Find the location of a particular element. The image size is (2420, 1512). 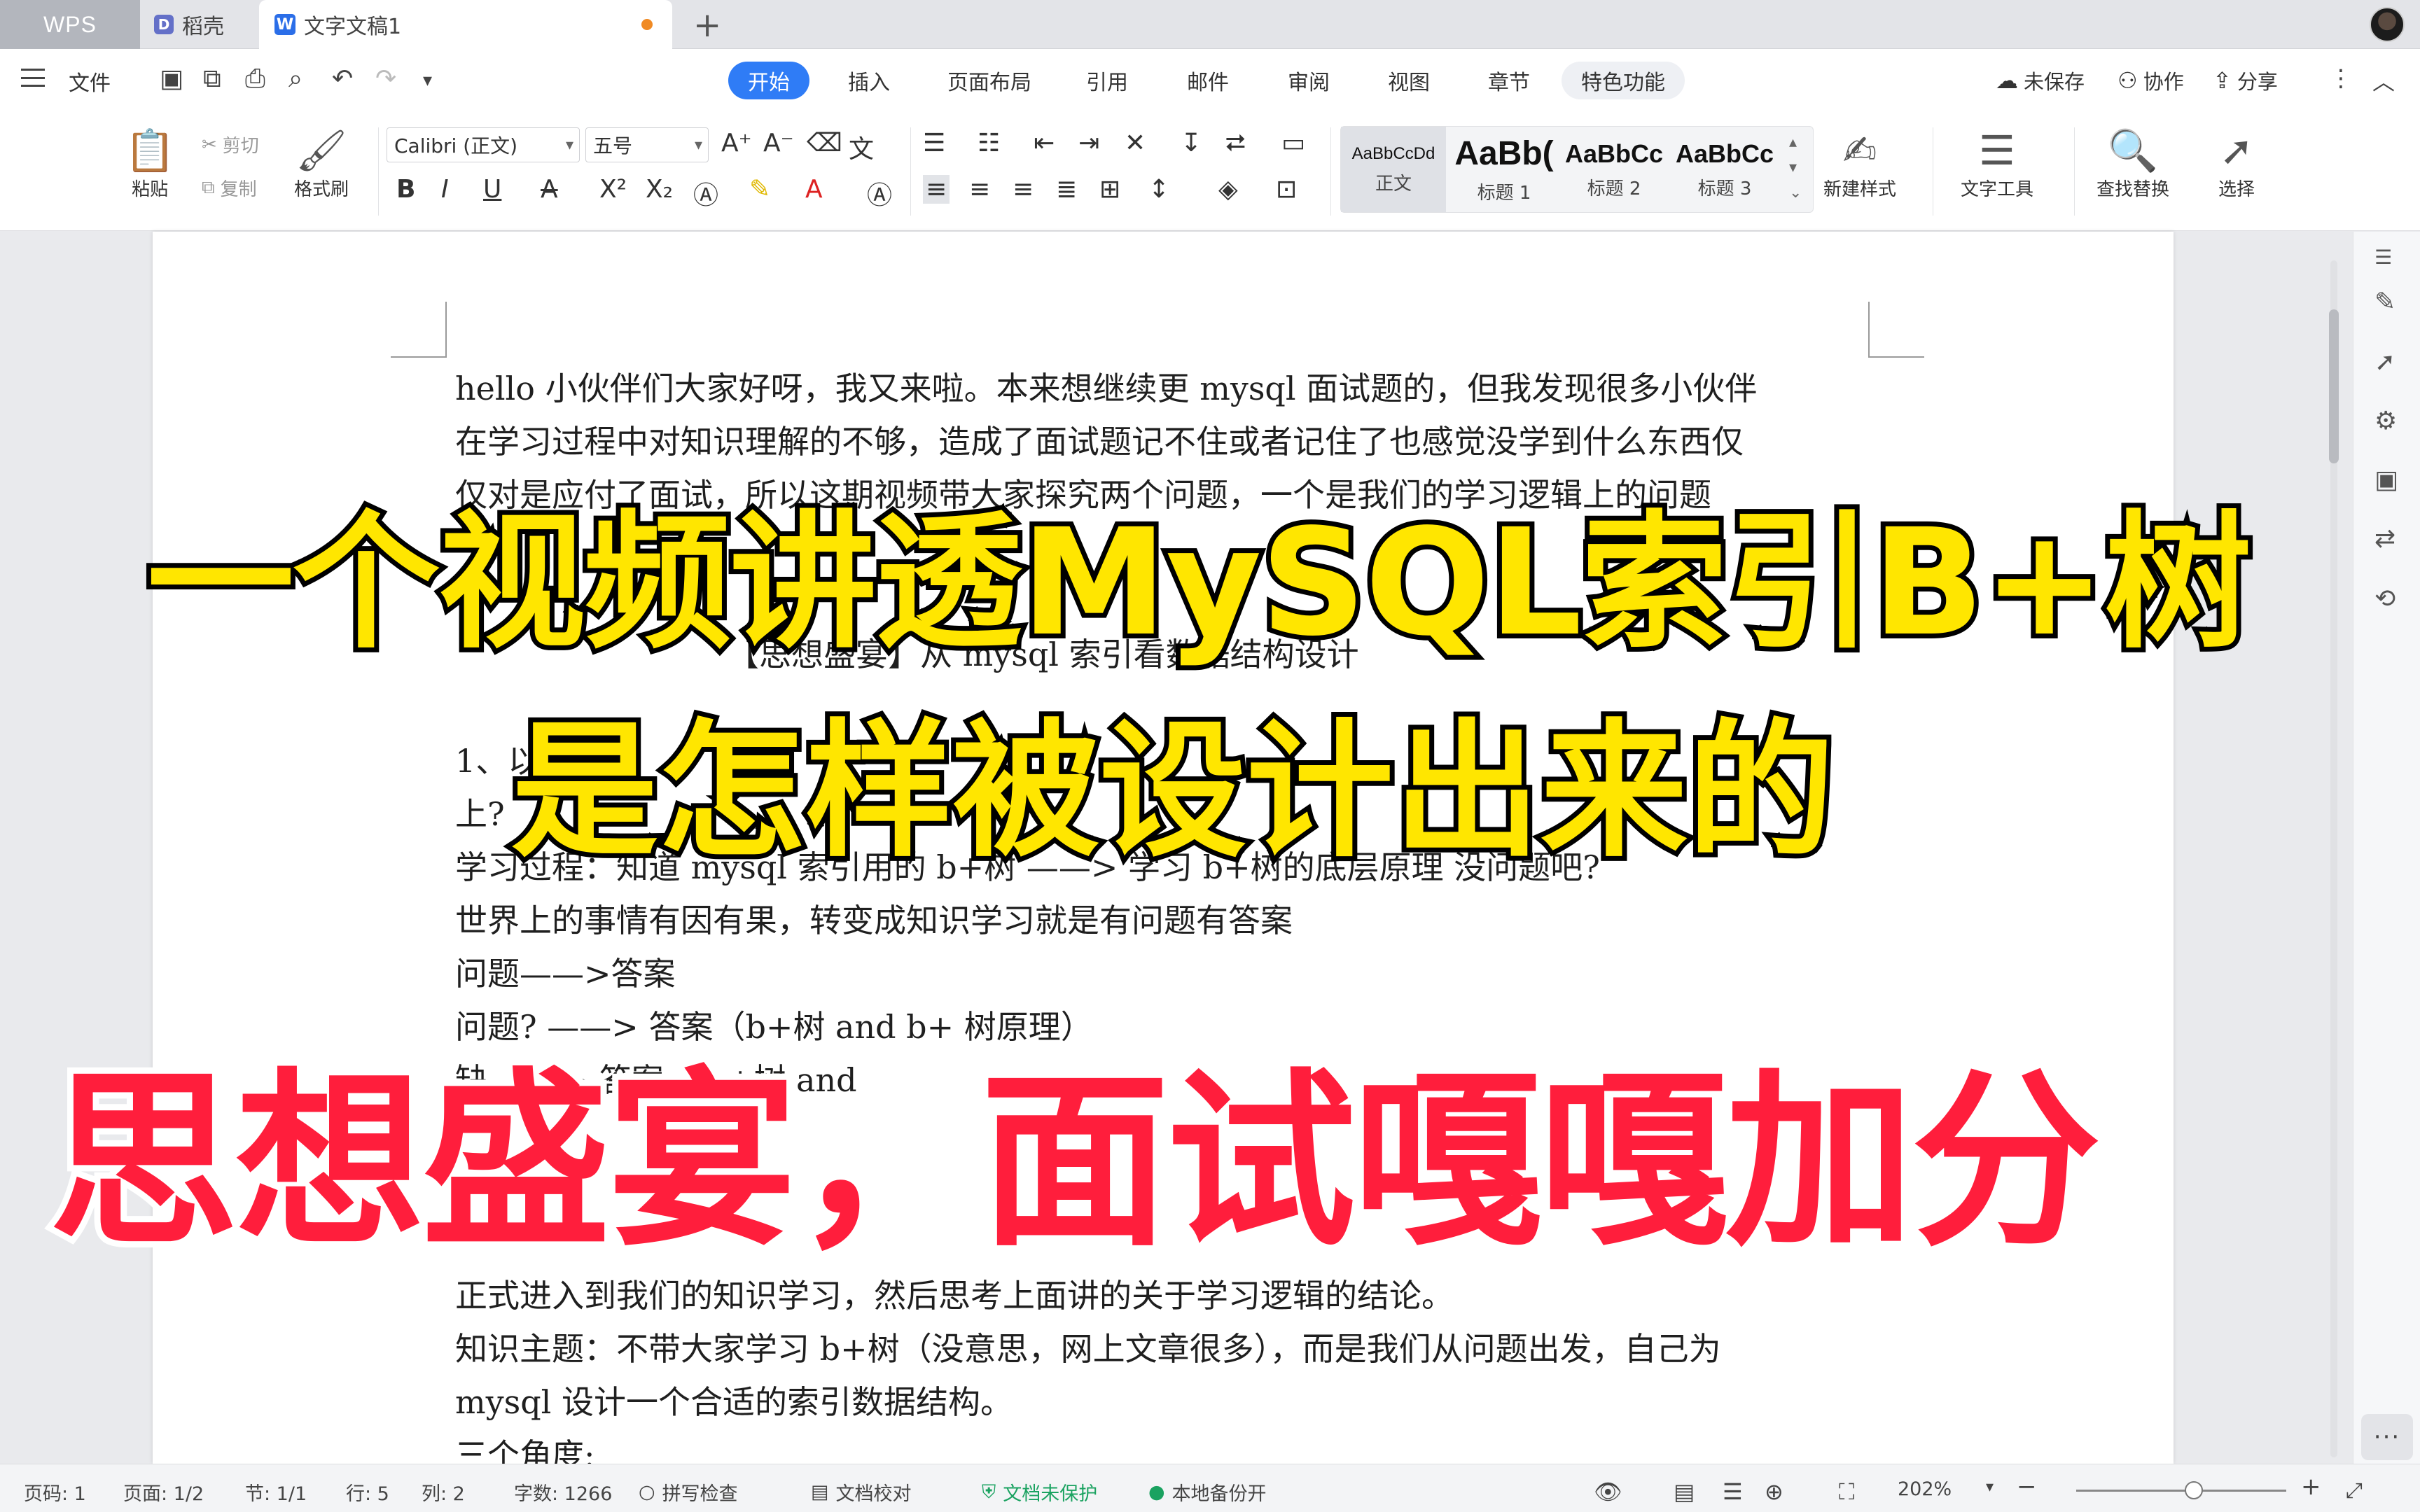

image-icon: ▣ is located at coordinates (2386, 479).